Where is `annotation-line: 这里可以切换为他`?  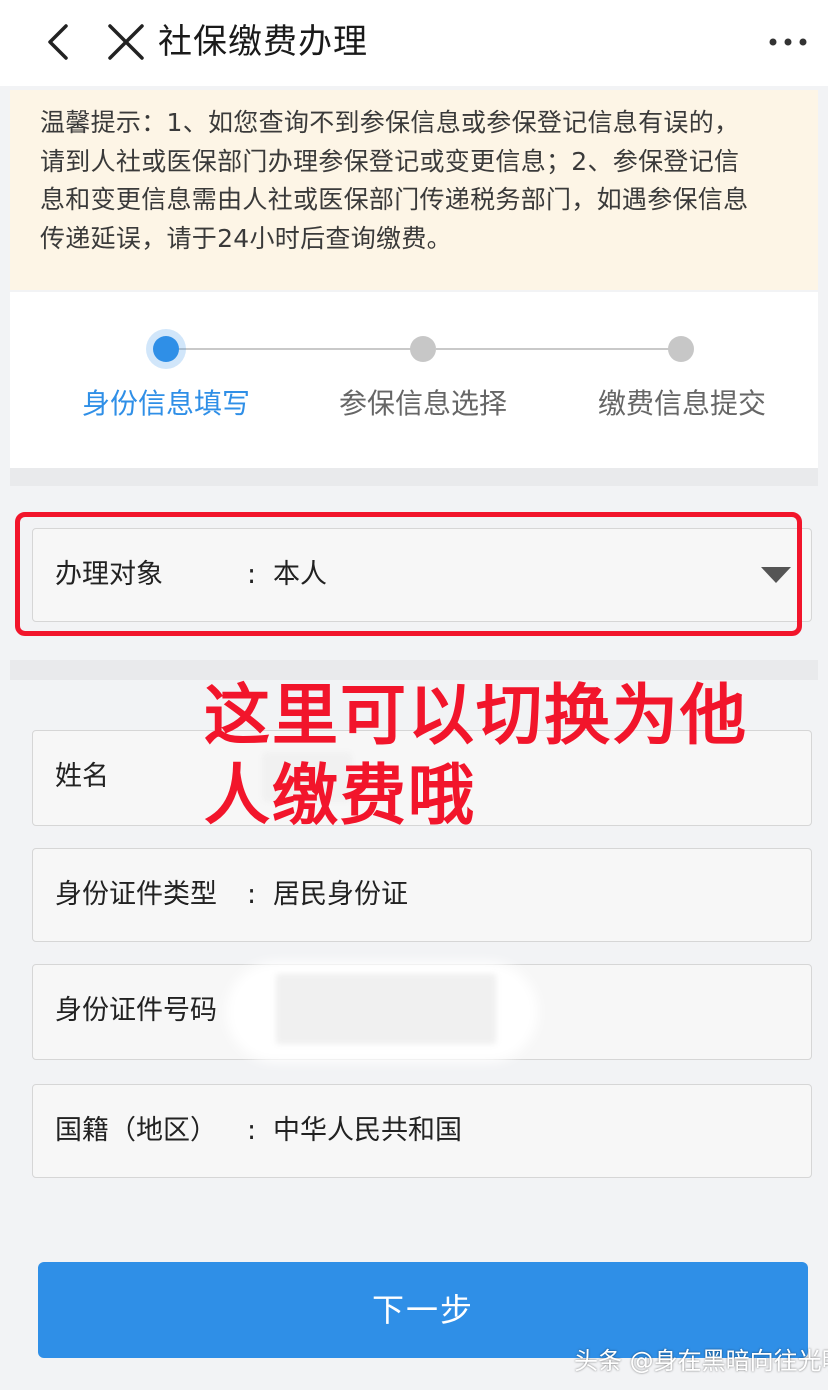
annotation-line: 这里可以切换为他 is located at coordinates (476, 715).